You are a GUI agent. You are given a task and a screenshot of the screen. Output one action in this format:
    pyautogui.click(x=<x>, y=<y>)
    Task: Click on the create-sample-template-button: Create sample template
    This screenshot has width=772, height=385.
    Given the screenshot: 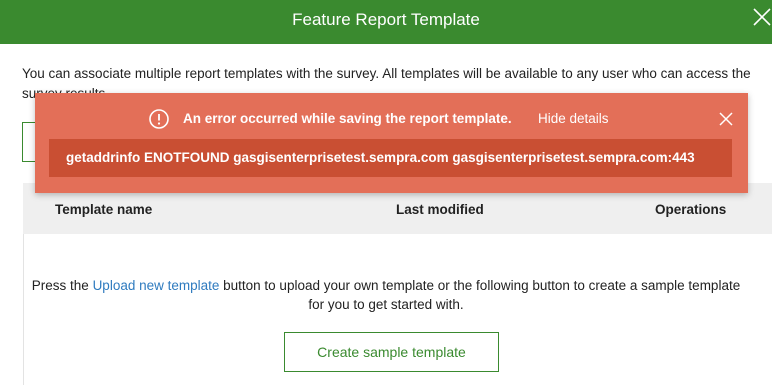 What is the action you would take?
    pyautogui.click(x=391, y=352)
    